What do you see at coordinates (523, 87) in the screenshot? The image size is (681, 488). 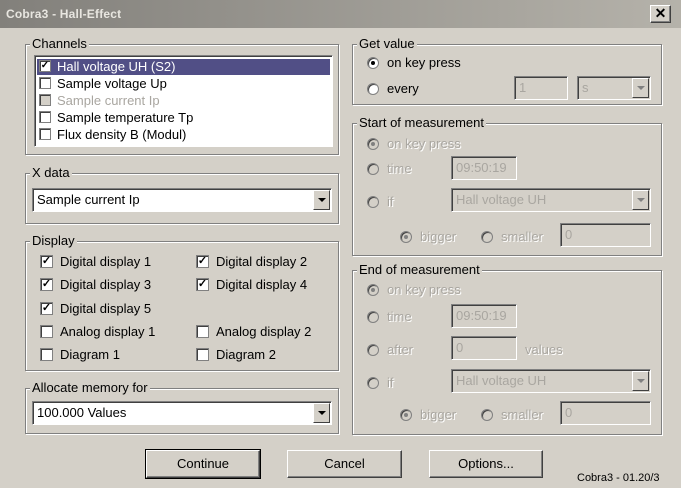 I see `every-interval-value: 1` at bounding box center [523, 87].